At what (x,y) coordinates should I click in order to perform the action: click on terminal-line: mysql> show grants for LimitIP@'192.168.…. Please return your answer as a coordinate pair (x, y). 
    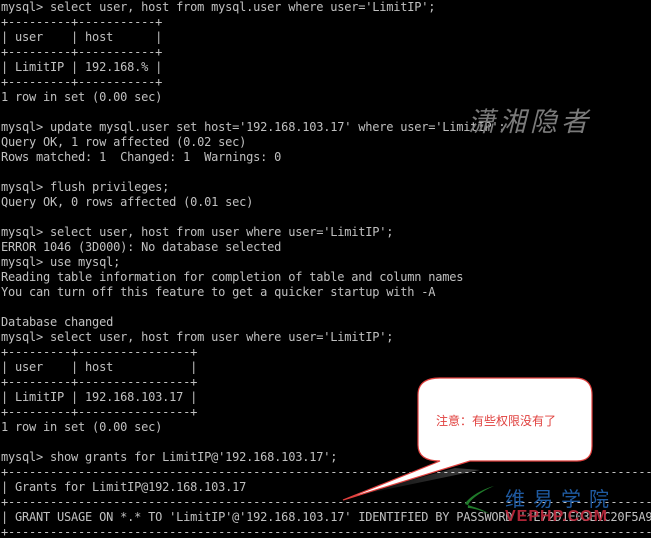
    Looking at the image, I should click on (169, 457).